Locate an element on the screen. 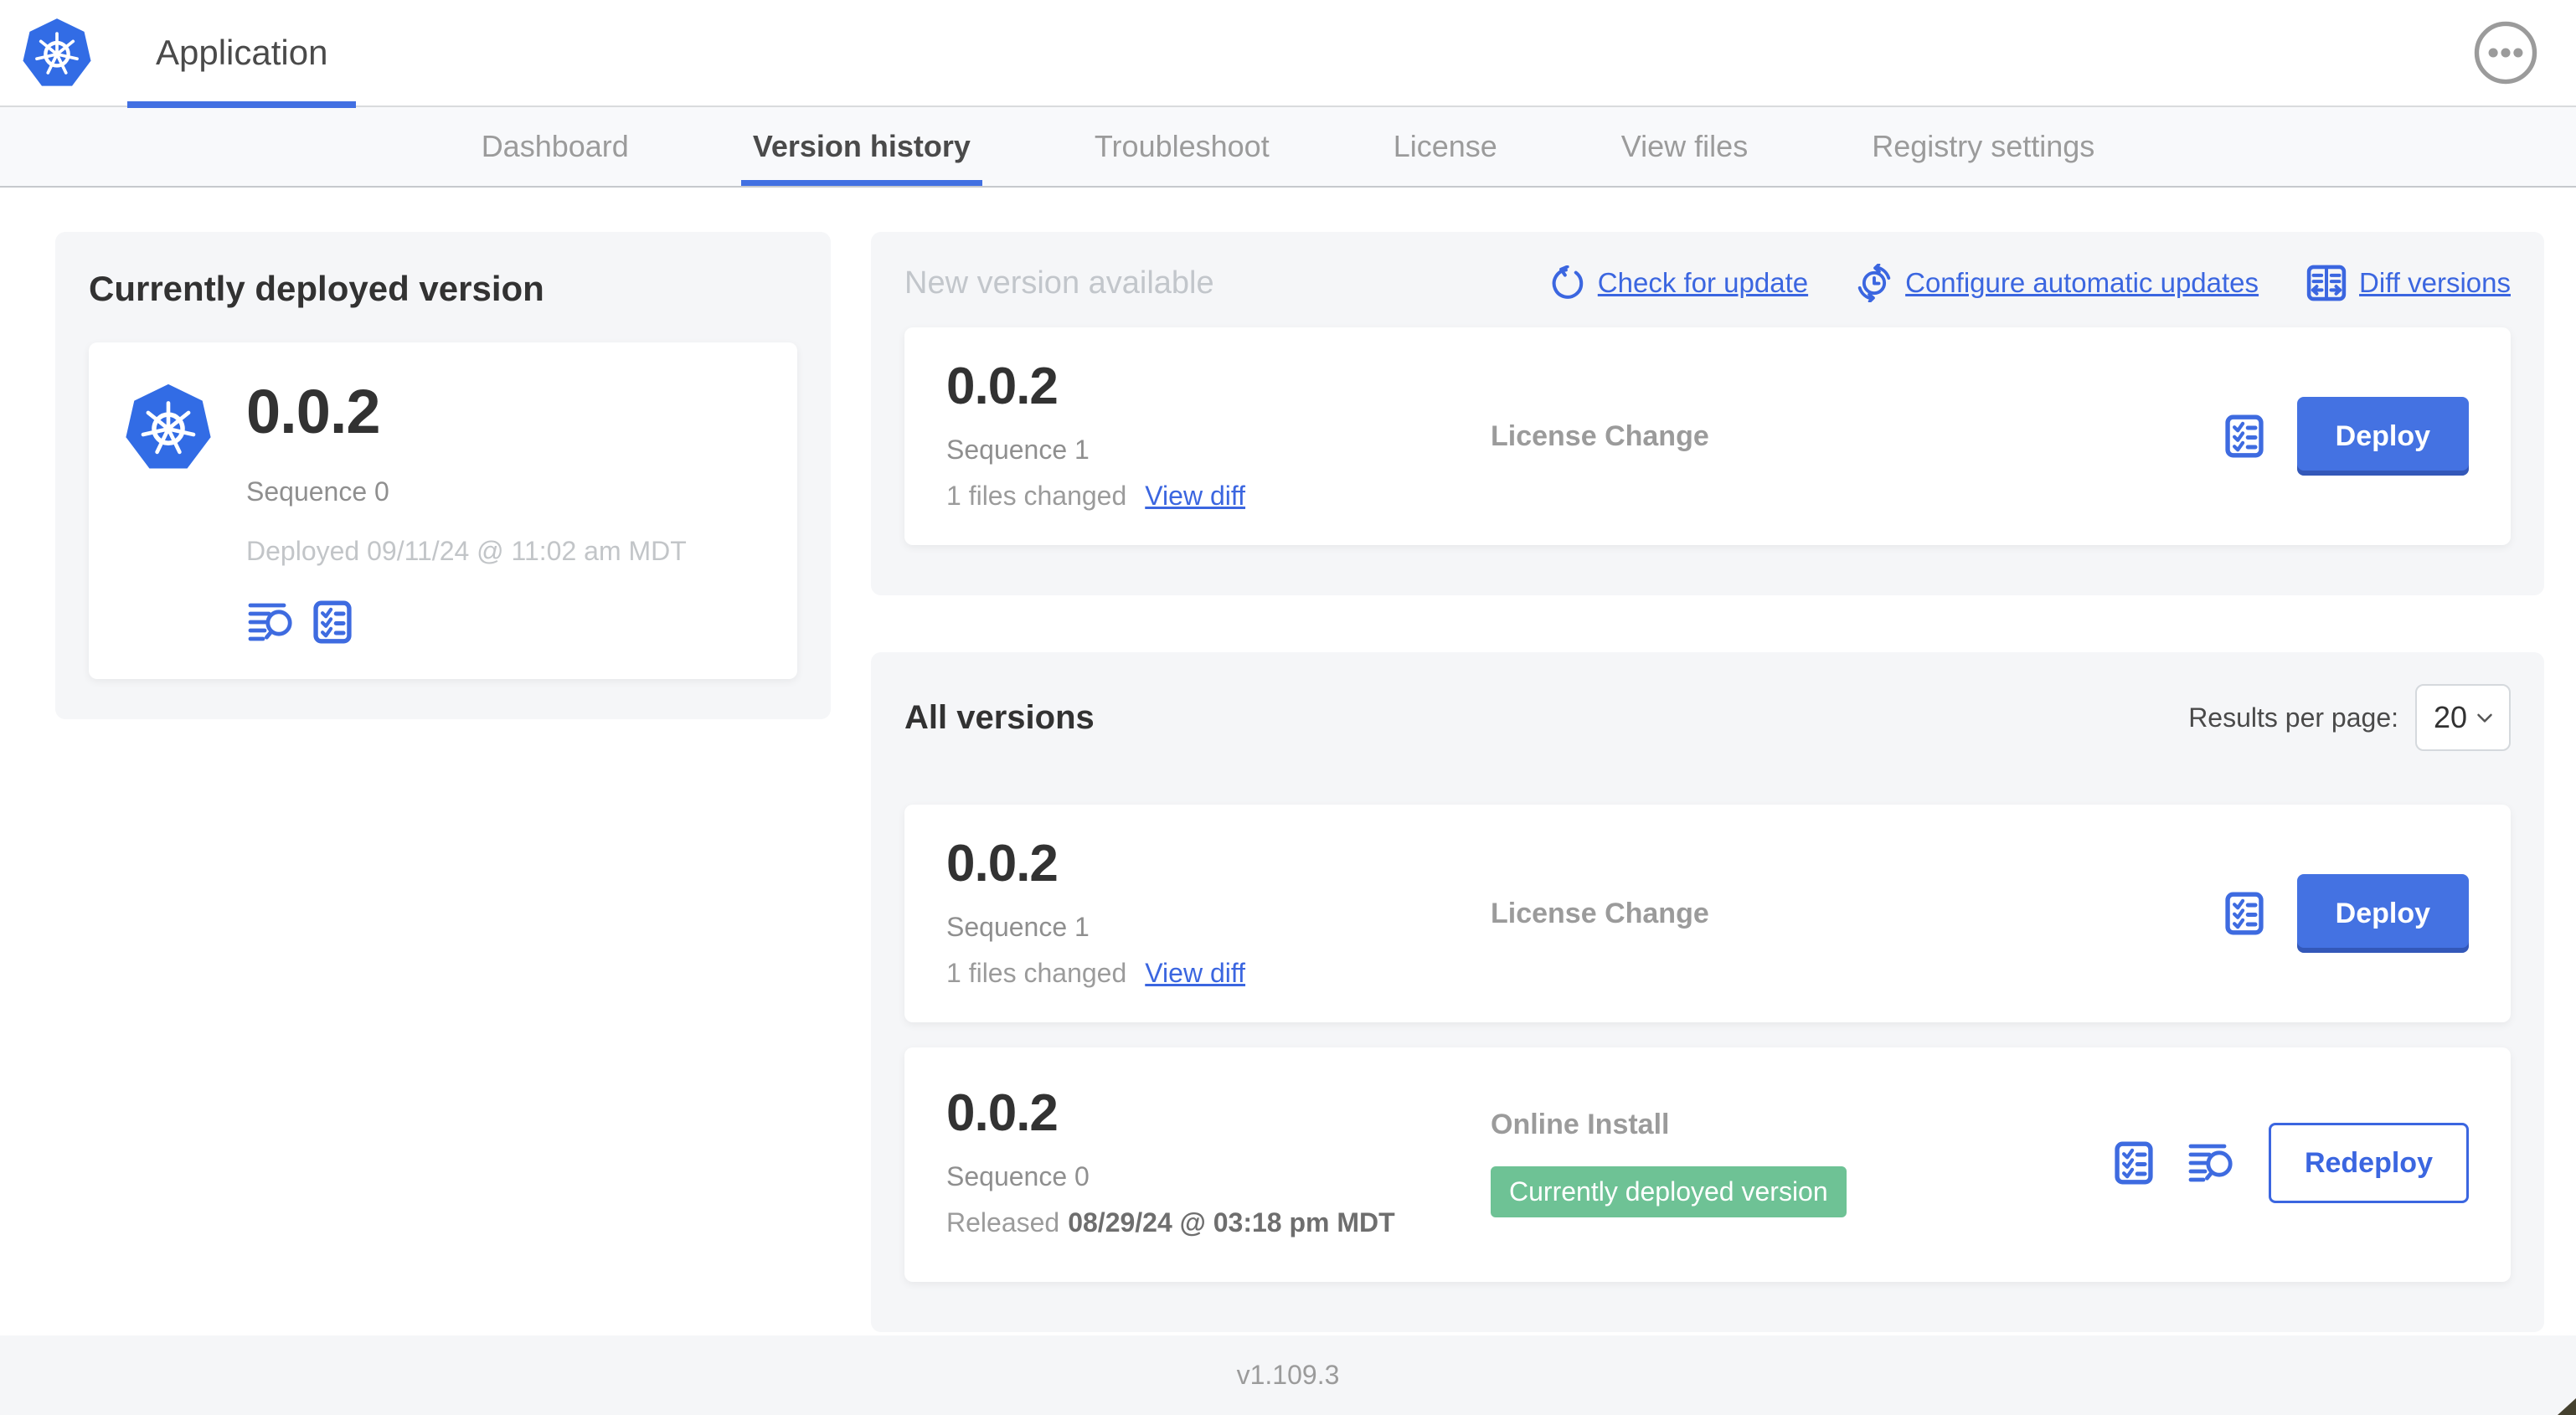  console-version: v1.109.3 is located at coordinates (1288, 1375).